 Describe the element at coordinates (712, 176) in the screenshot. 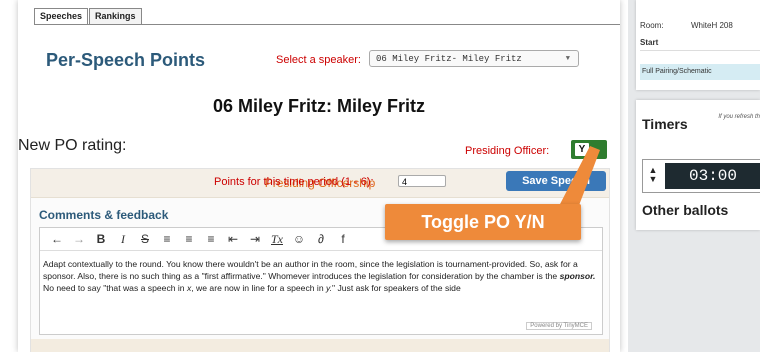

I see `timer-display: 03:00` at that location.